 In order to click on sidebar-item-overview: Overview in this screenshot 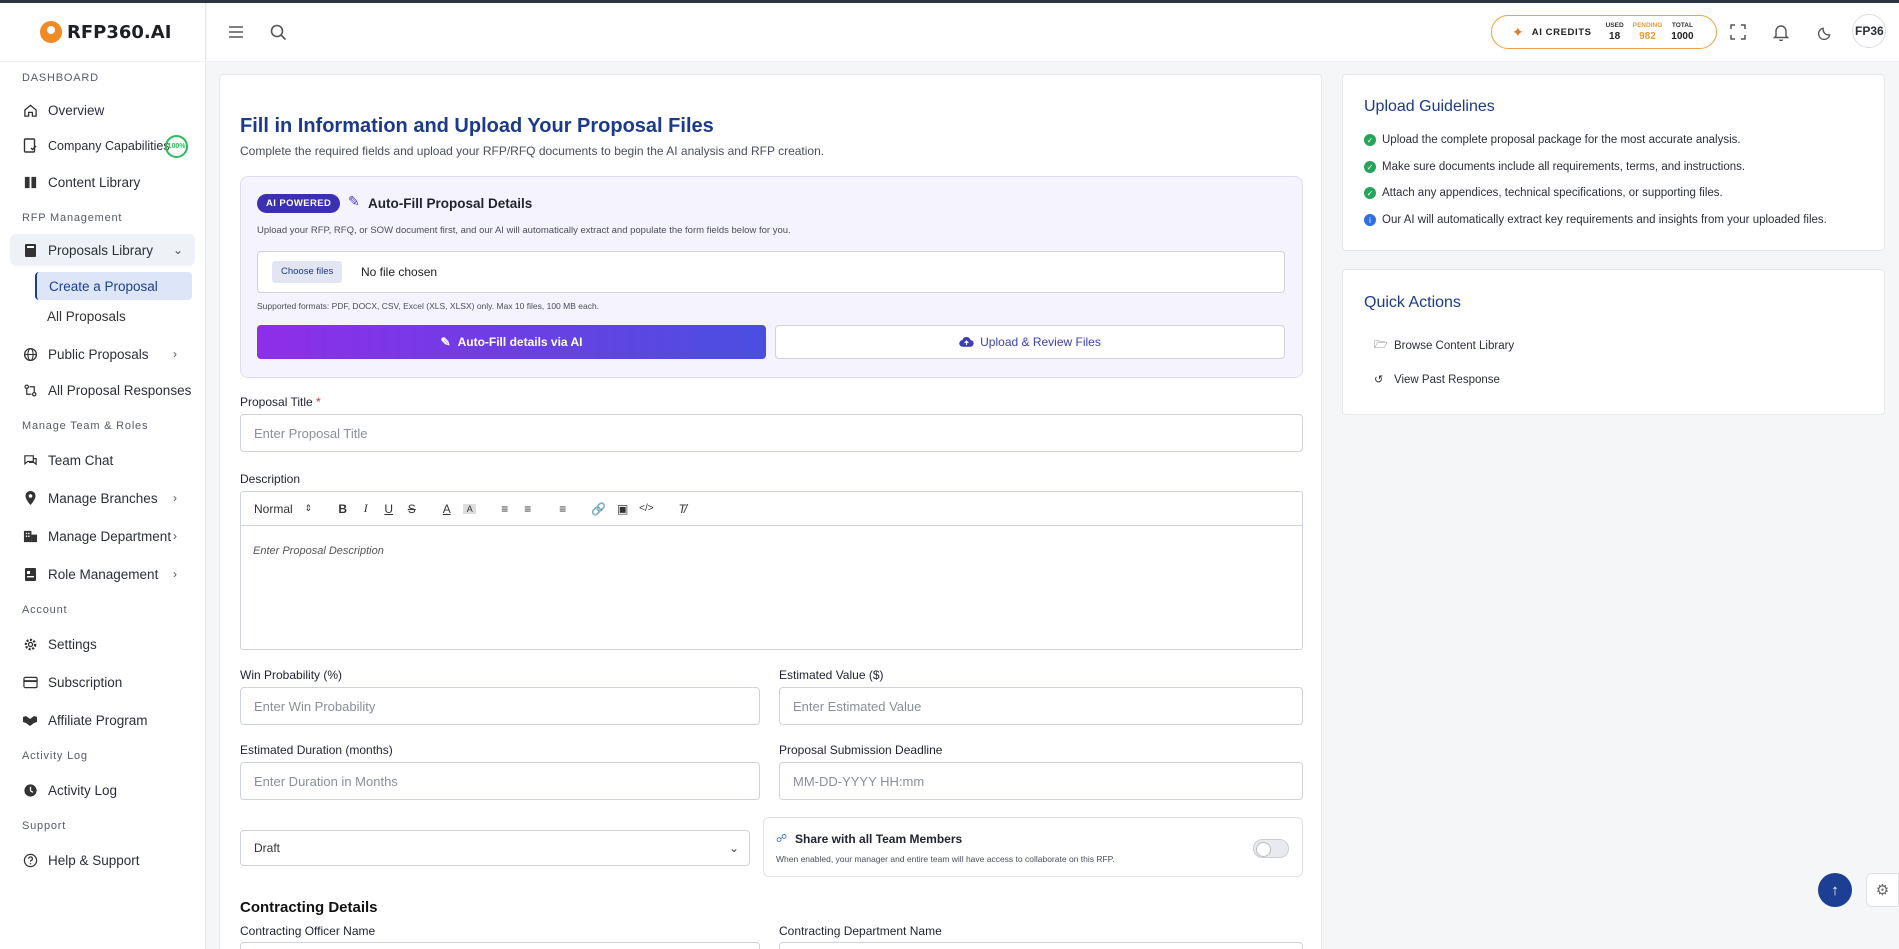, I will do `click(102, 110)`.